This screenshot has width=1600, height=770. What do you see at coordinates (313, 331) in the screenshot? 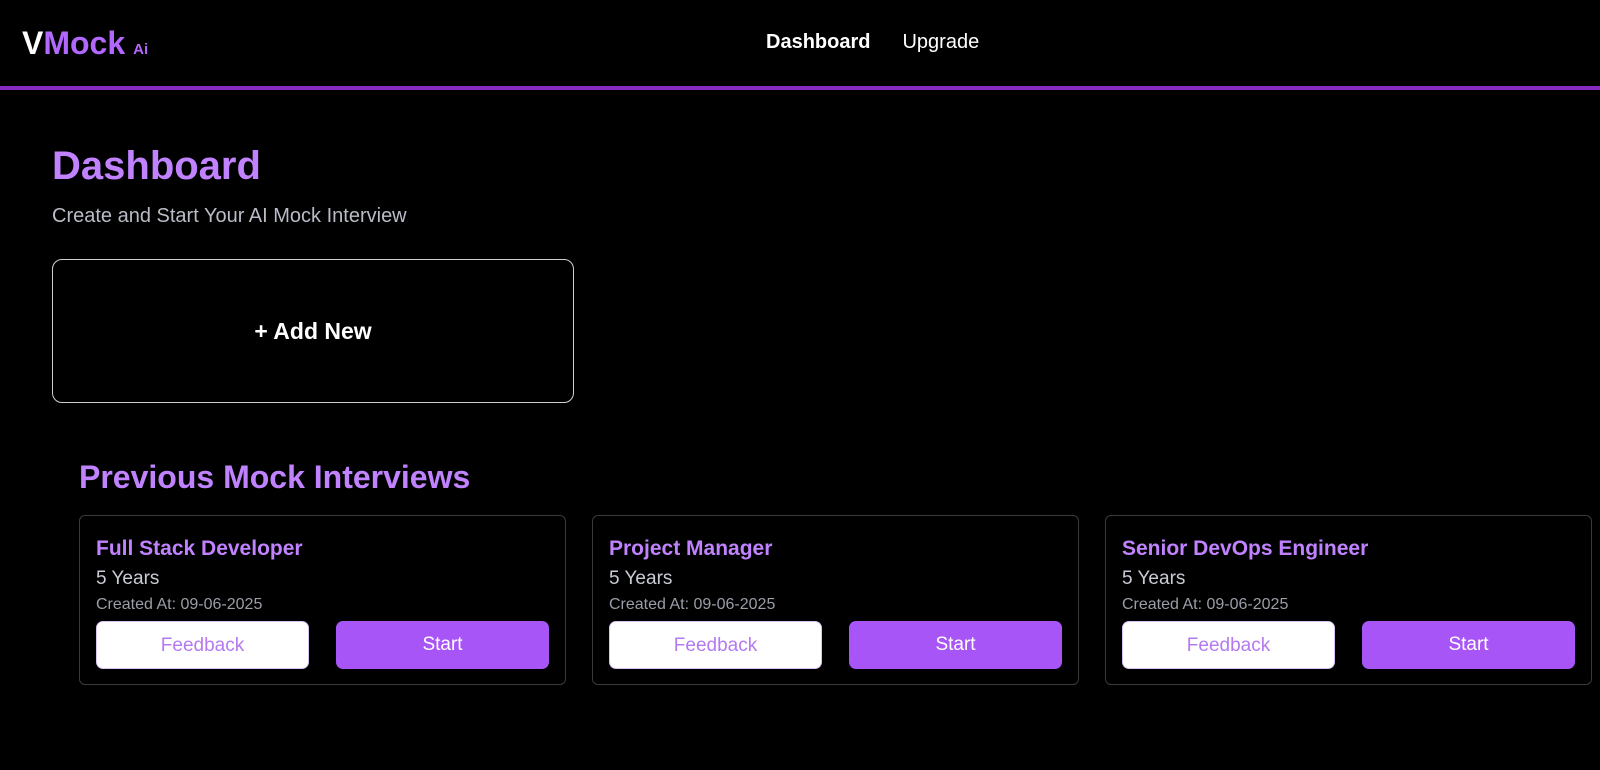
I see `add-new-interview-button: + Add New` at bounding box center [313, 331].